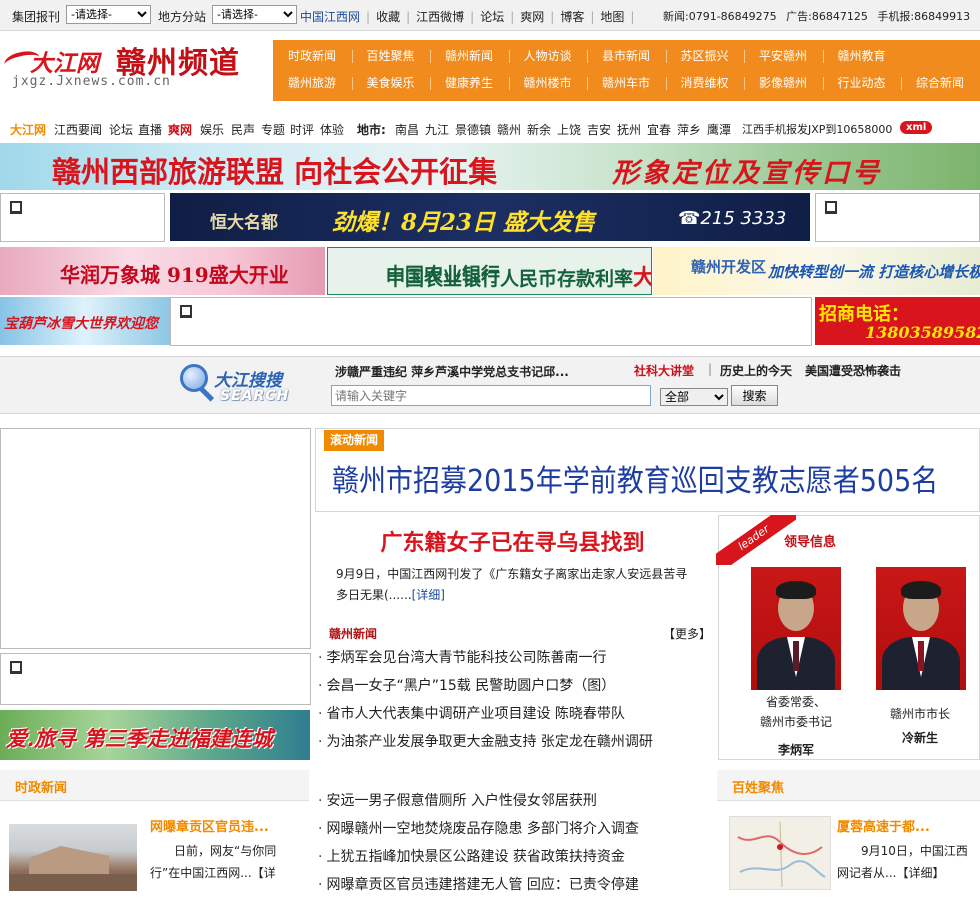  I want to click on group-press-select: -请选择-, so click(108, 14).